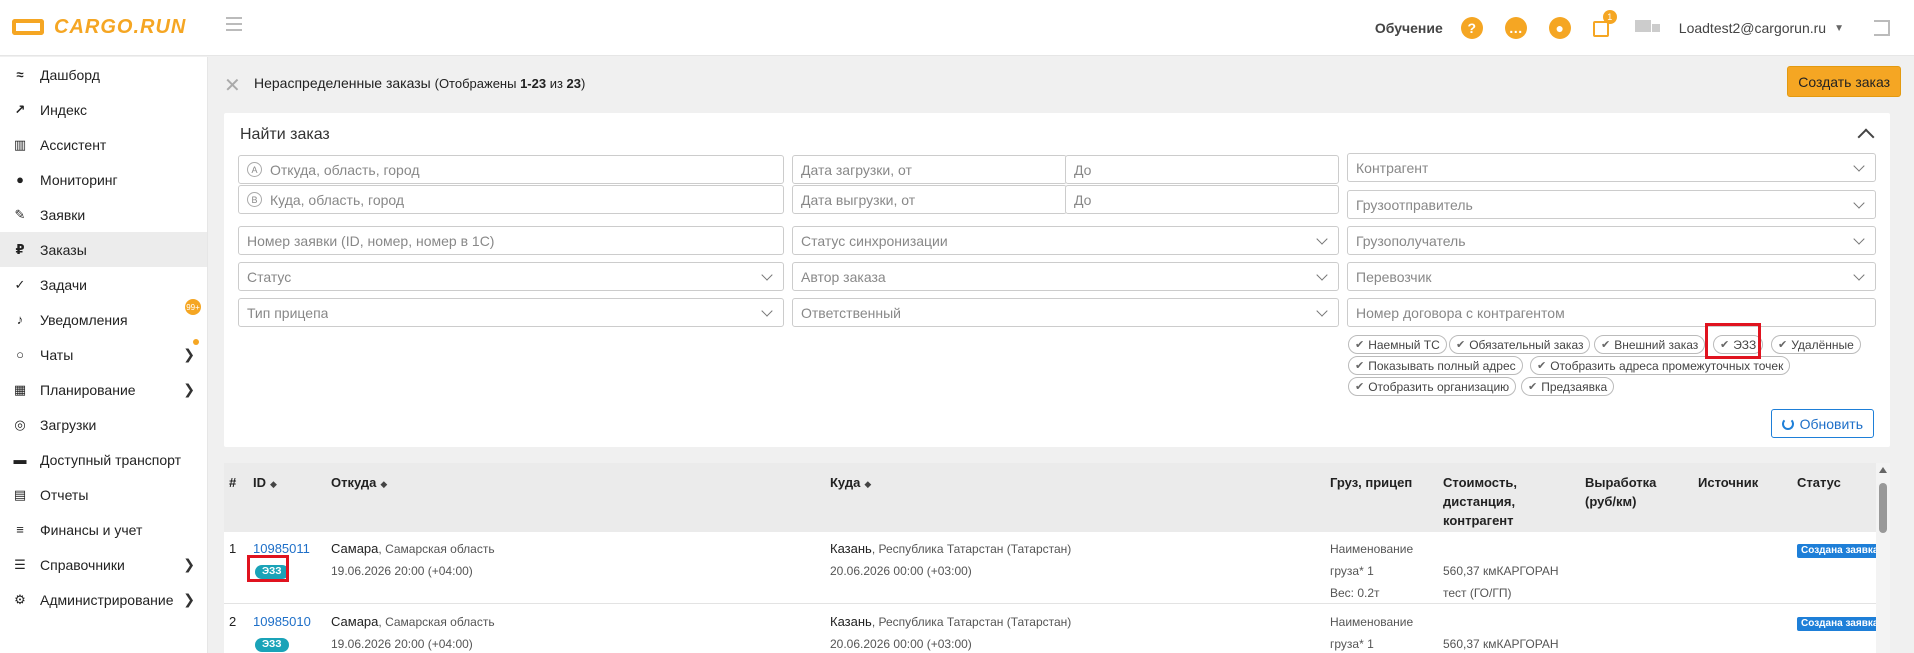  Describe the element at coordinates (1866, 137) in the screenshot. I see `chevron-up-icon` at that location.